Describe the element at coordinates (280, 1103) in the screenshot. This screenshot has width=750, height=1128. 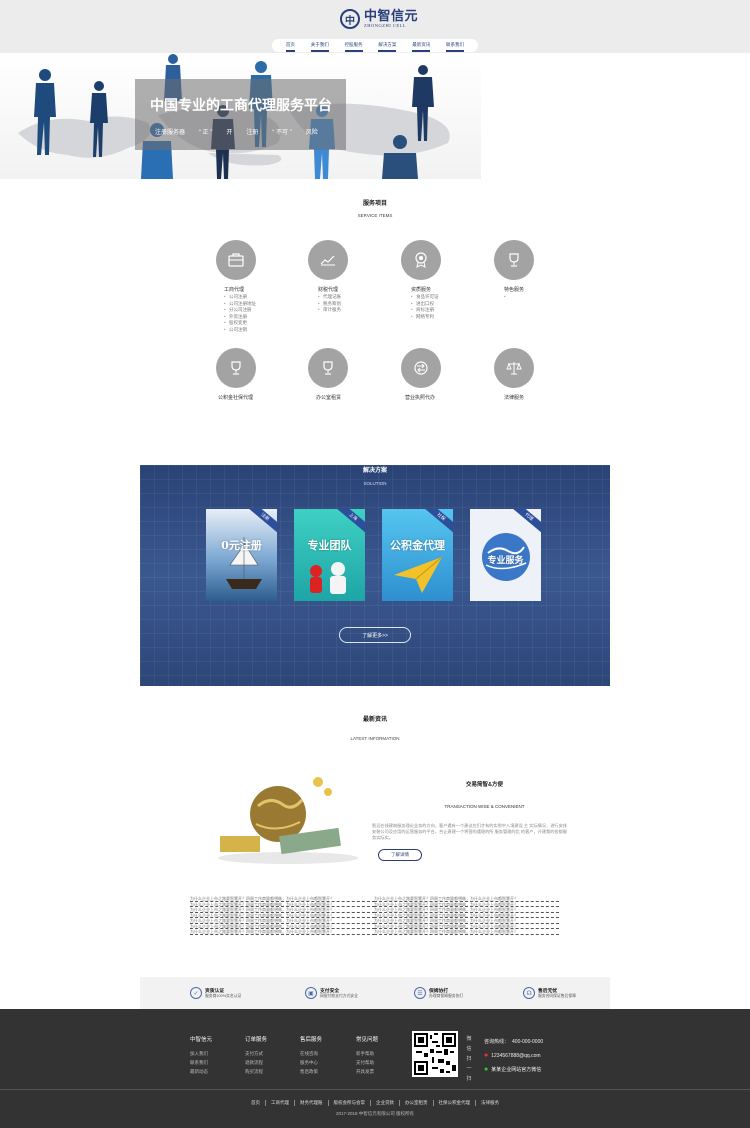
I see `footer-bottom-link: 工商代理` at that location.